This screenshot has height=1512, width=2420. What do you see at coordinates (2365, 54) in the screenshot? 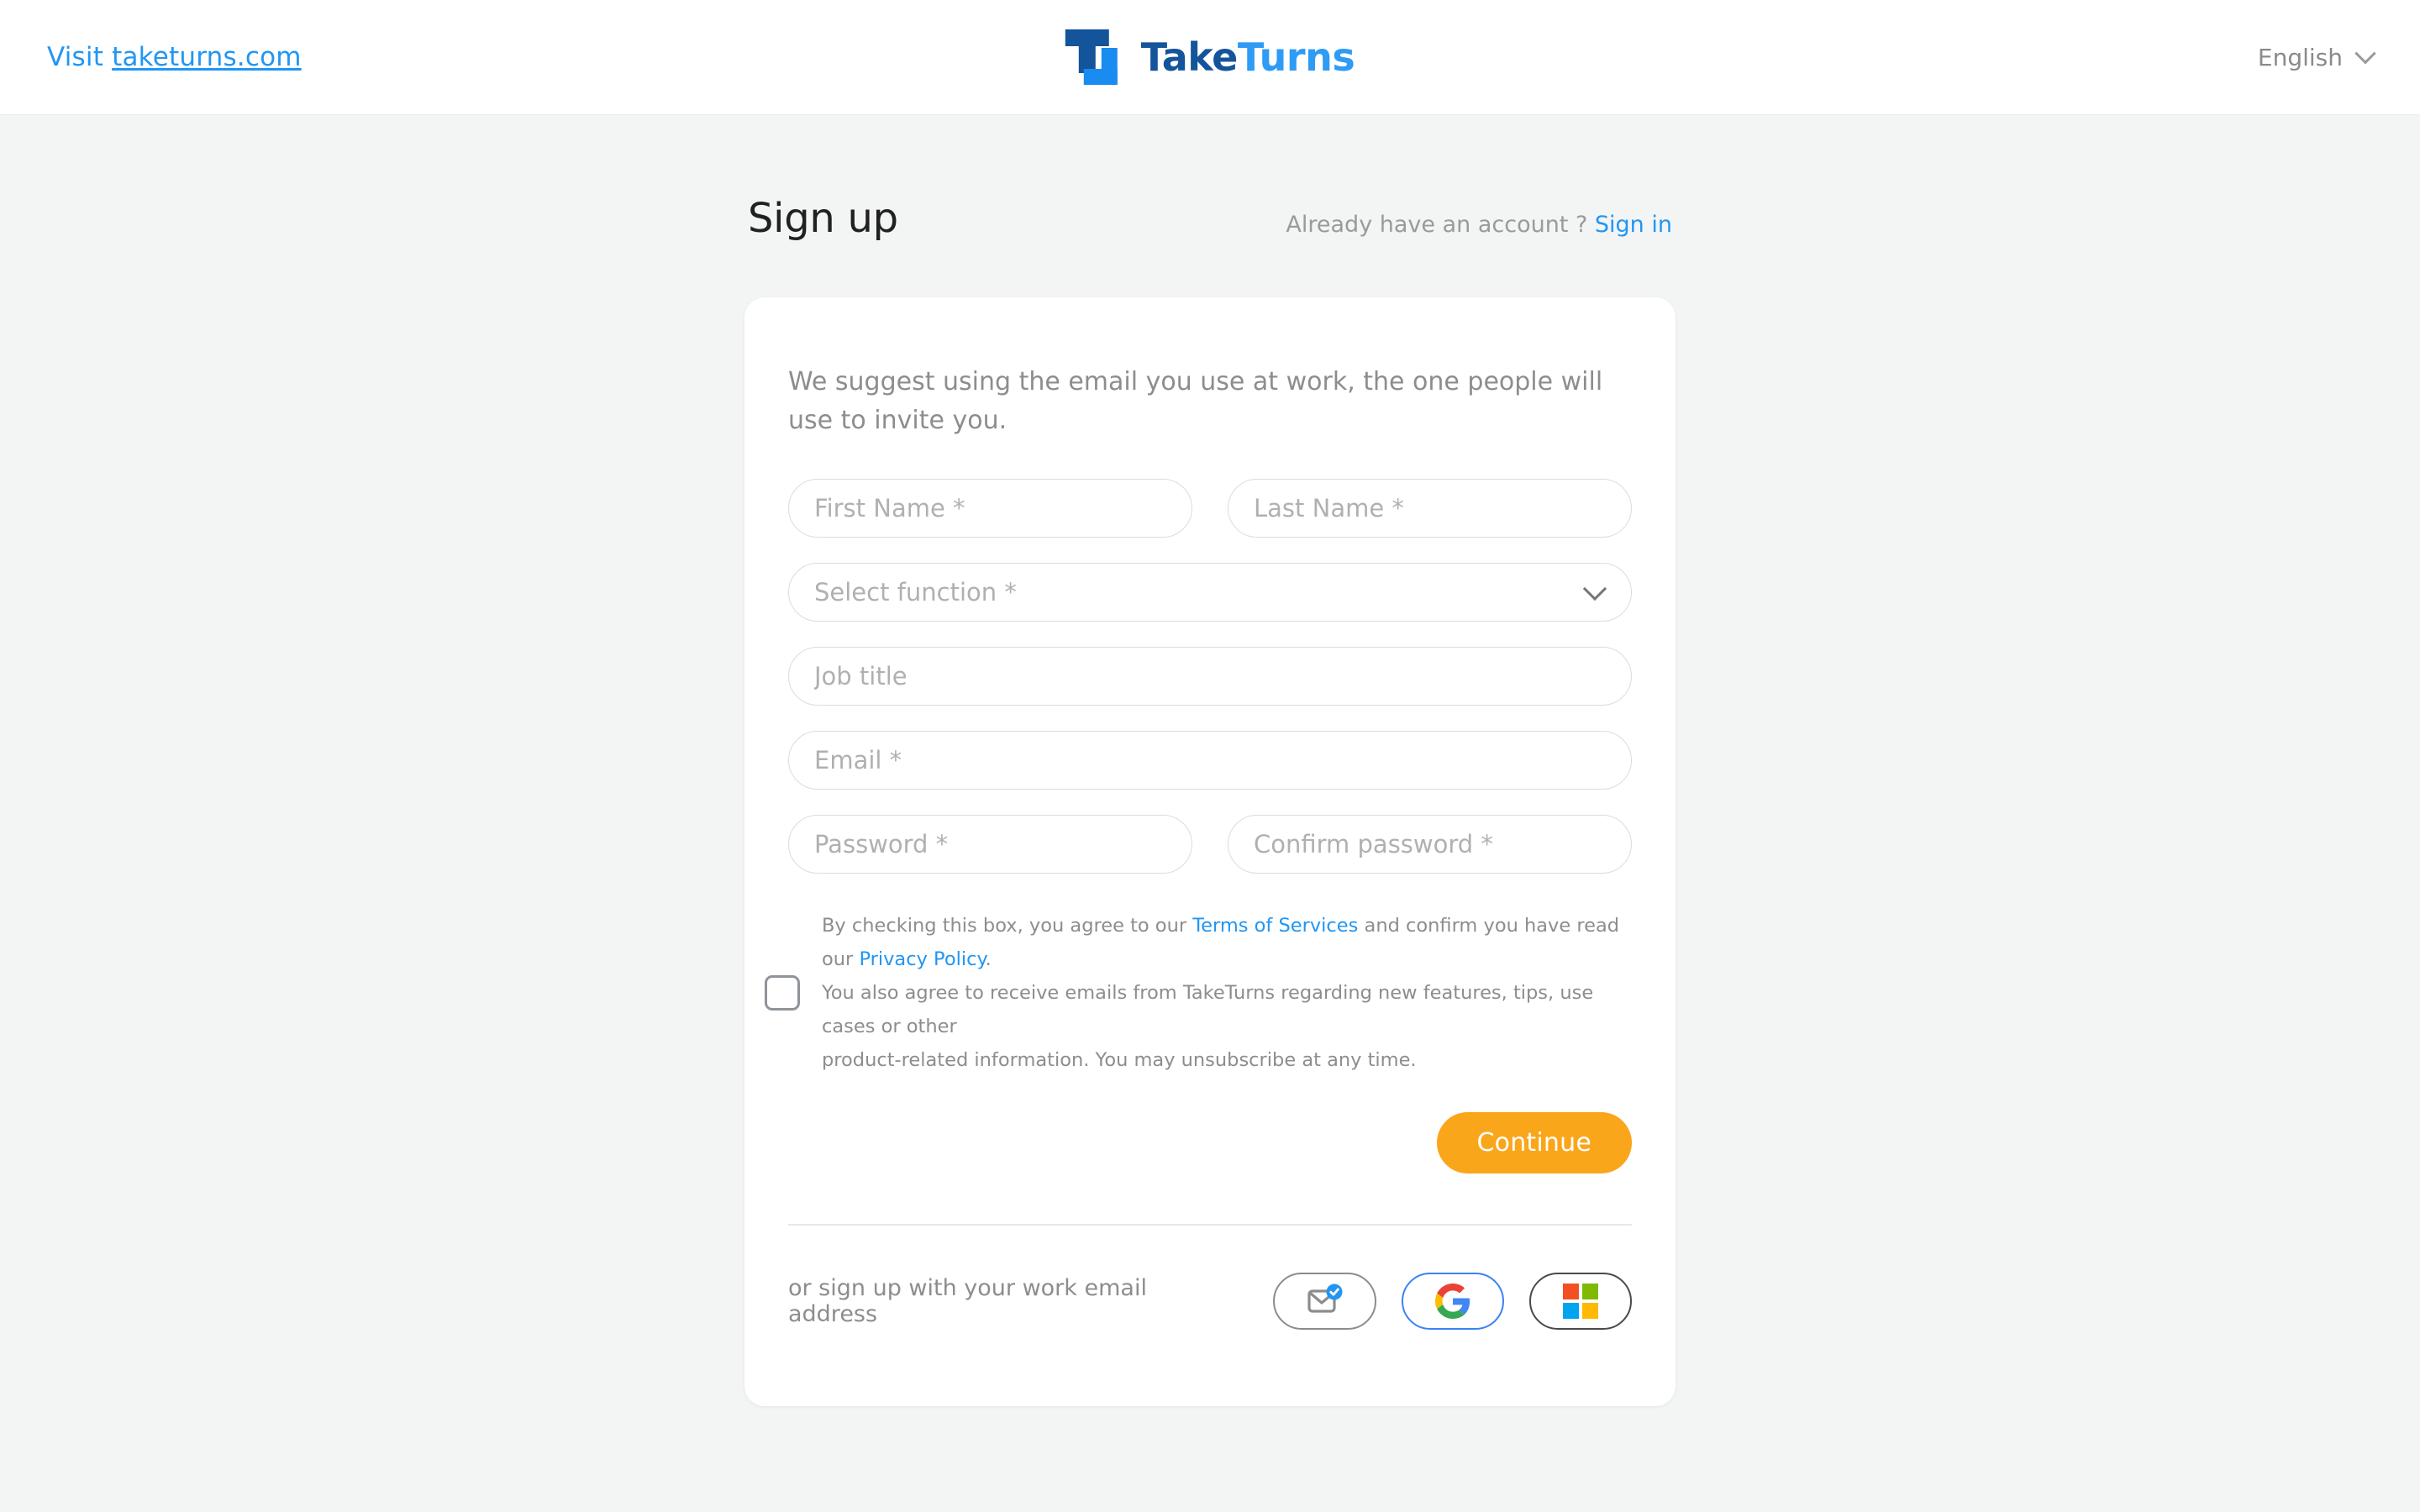
I see `chevron-down-icon` at bounding box center [2365, 54].